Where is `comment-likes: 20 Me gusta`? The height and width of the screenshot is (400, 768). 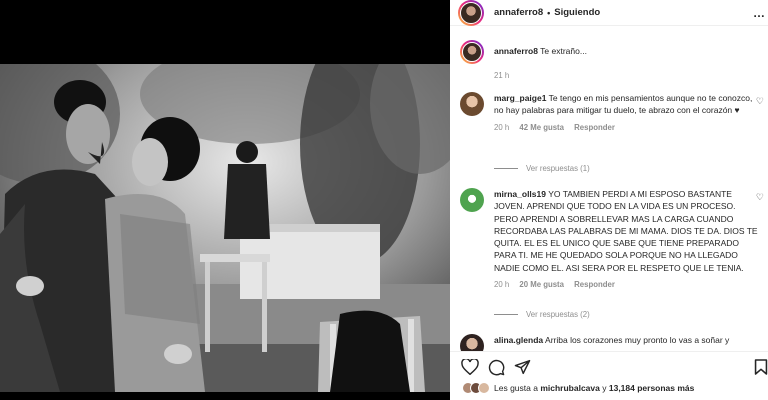
comment-likes: 20 Me gusta is located at coordinates (541, 284).